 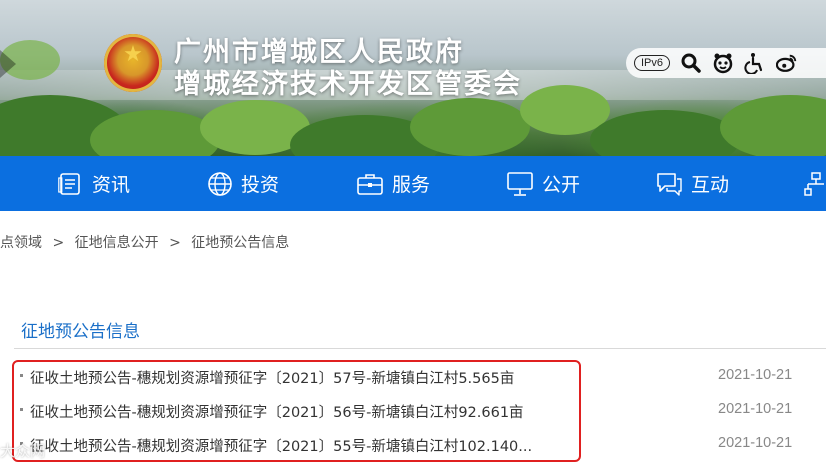 What do you see at coordinates (260, 185) in the screenshot?
I see `nav-item-label: 投资` at bounding box center [260, 185].